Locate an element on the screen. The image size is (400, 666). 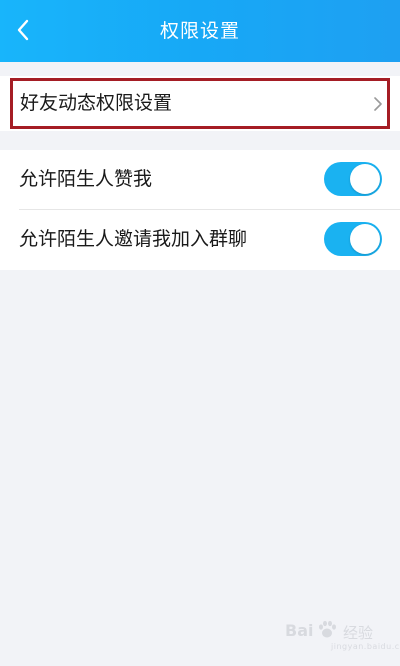
chevron-right-icon is located at coordinates (378, 104).